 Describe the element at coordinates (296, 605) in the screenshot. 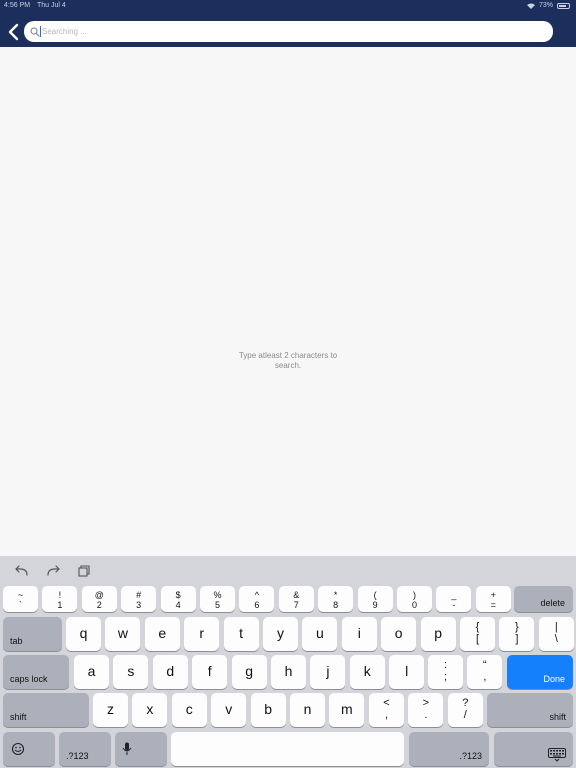

I see `key-label: 7` at that location.